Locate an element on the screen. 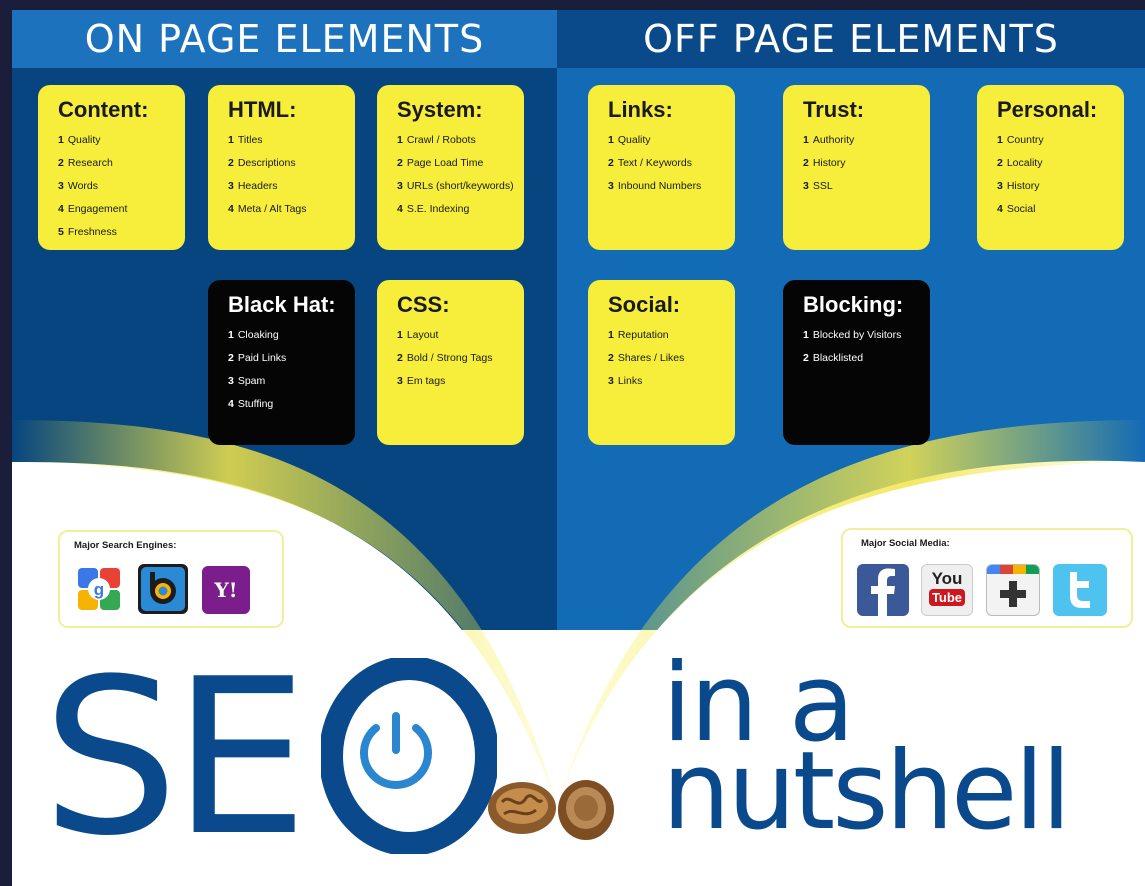 The image size is (1145, 886). card-title: HTML: is located at coordinates (262, 109).